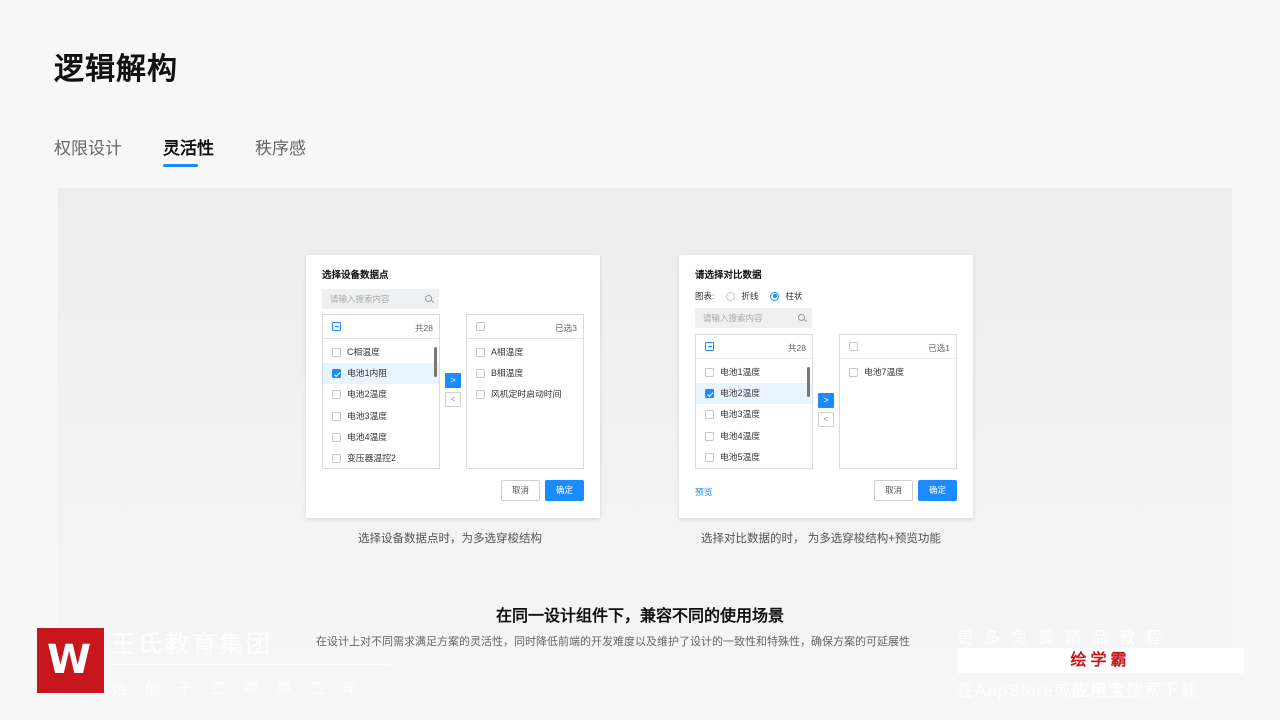 The height and width of the screenshot is (720, 1280). Describe the element at coordinates (525, 373) in the screenshot. I see `list-item: B相温度` at that location.